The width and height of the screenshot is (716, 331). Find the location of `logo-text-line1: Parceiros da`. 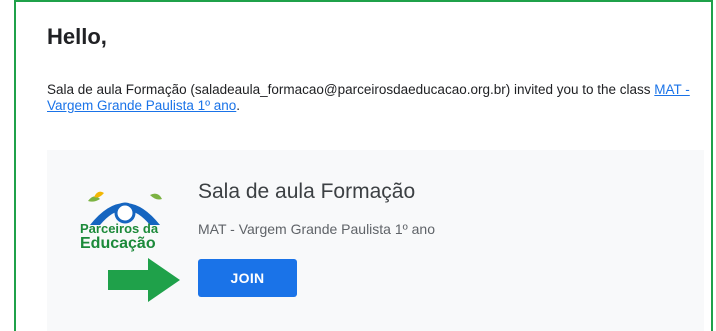

logo-text-line1: Parceiros da is located at coordinates (119, 228).